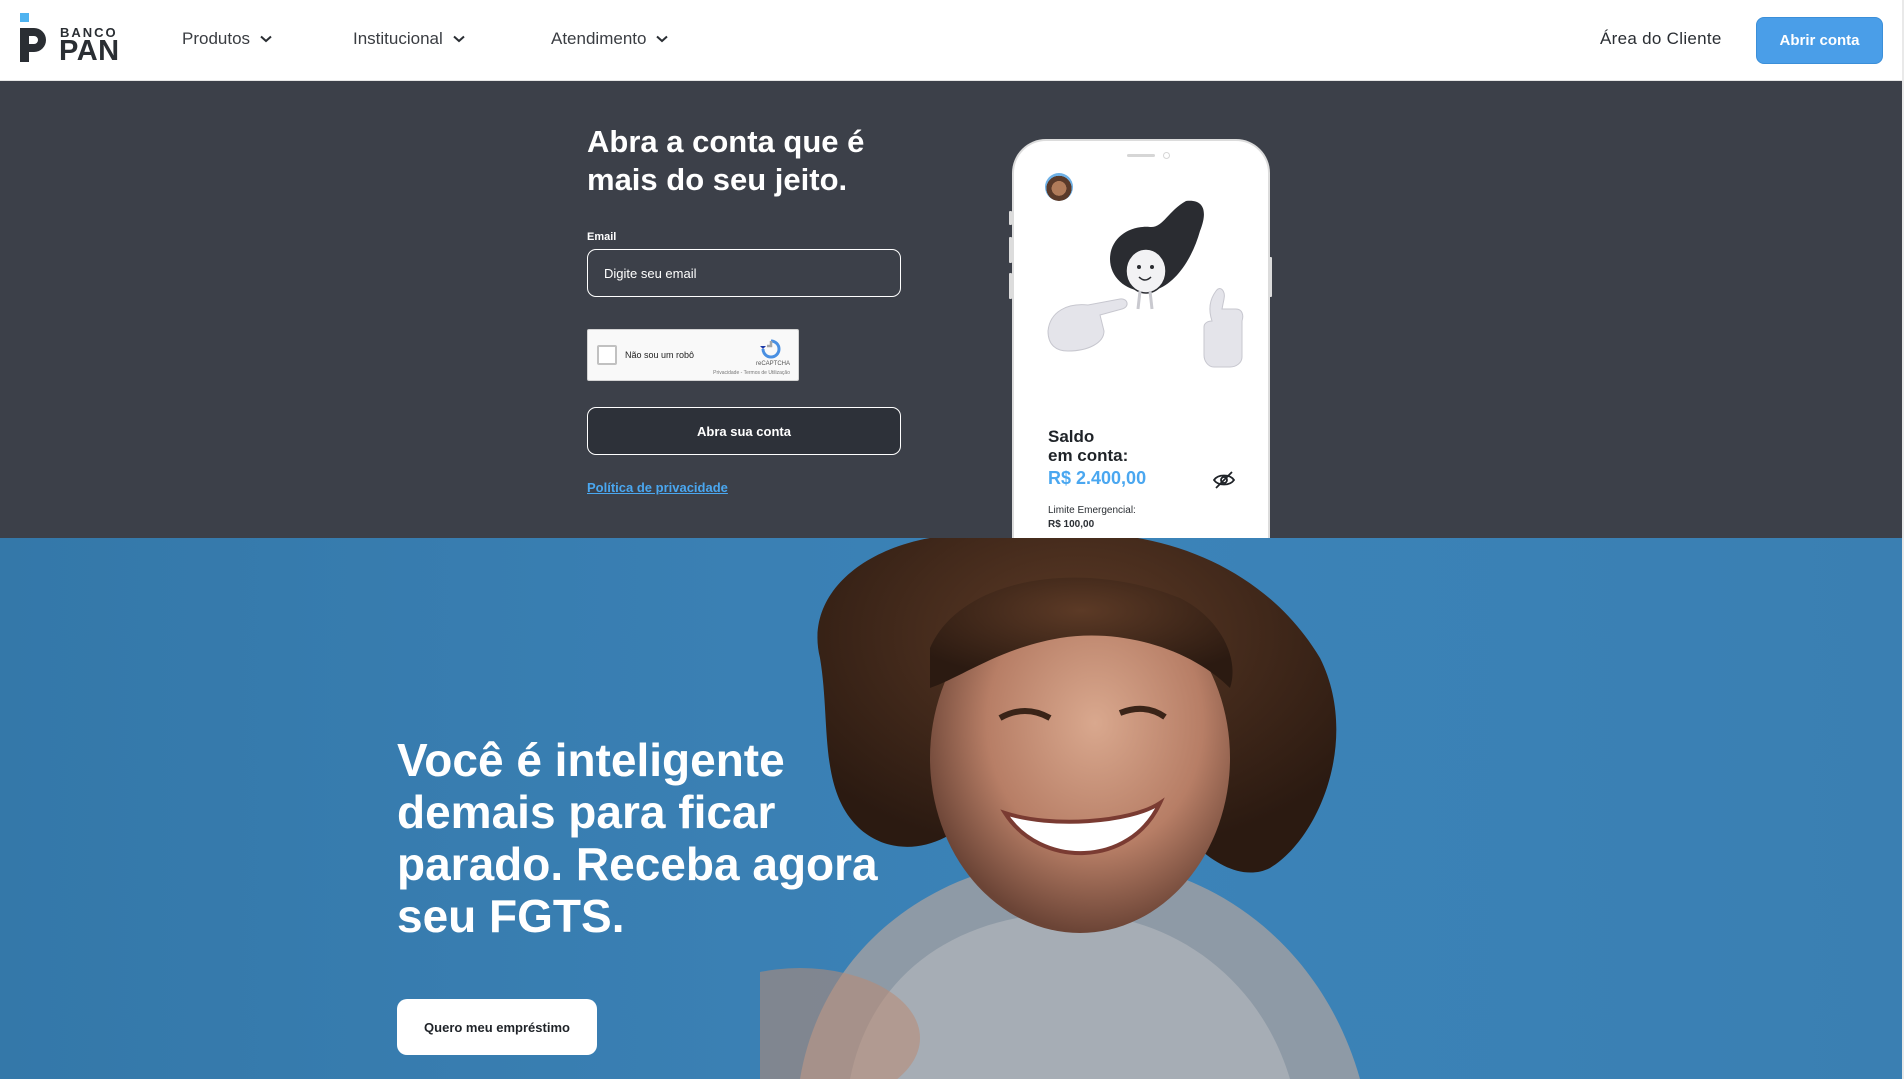  Describe the element at coordinates (33, 45) in the screenshot. I see `logo-p-icon` at that location.